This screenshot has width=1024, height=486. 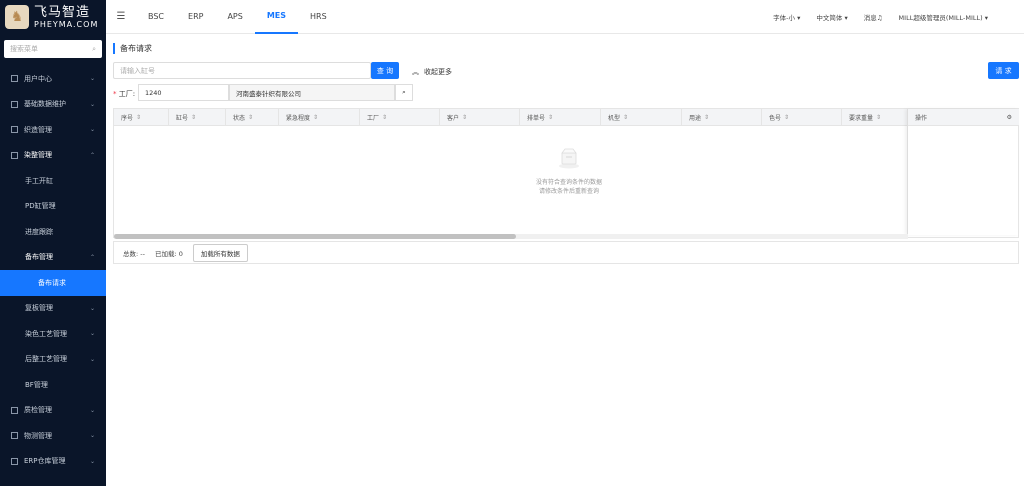 What do you see at coordinates (568, 182) in the screenshot?
I see `empty-message-line1: 没有符合查询条件的数据` at bounding box center [568, 182].